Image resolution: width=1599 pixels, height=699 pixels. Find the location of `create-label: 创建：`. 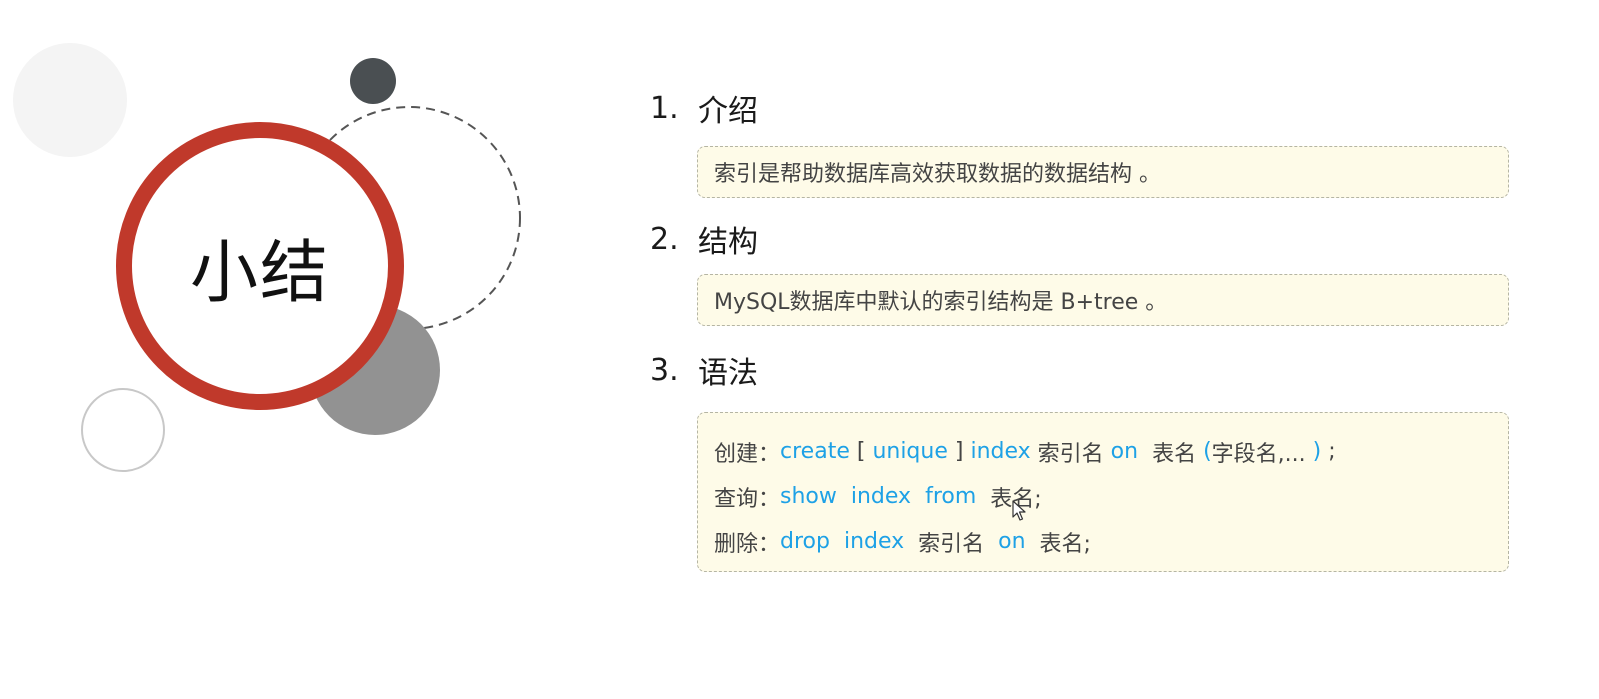

create-label: 创建： is located at coordinates (747, 454).